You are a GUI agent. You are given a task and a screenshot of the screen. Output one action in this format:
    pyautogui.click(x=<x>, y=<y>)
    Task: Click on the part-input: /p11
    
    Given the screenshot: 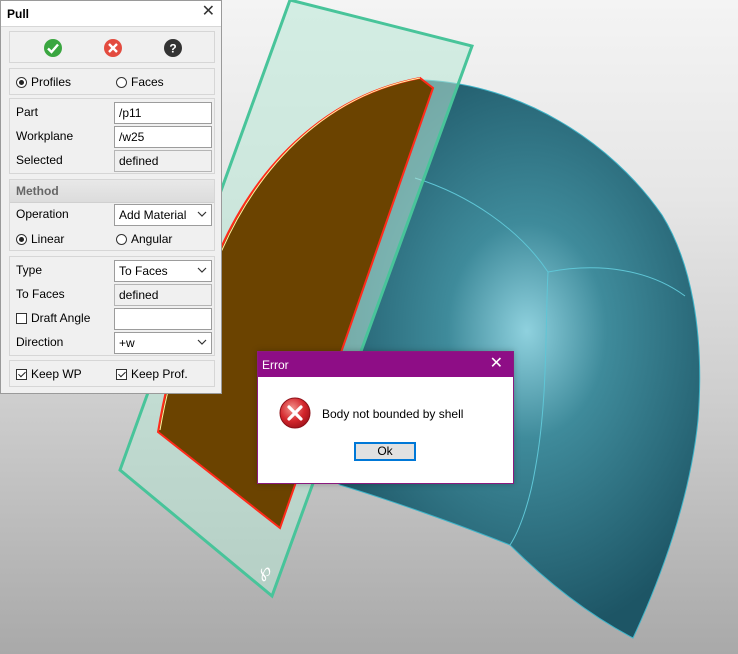 What is the action you would take?
    pyautogui.click(x=163, y=113)
    